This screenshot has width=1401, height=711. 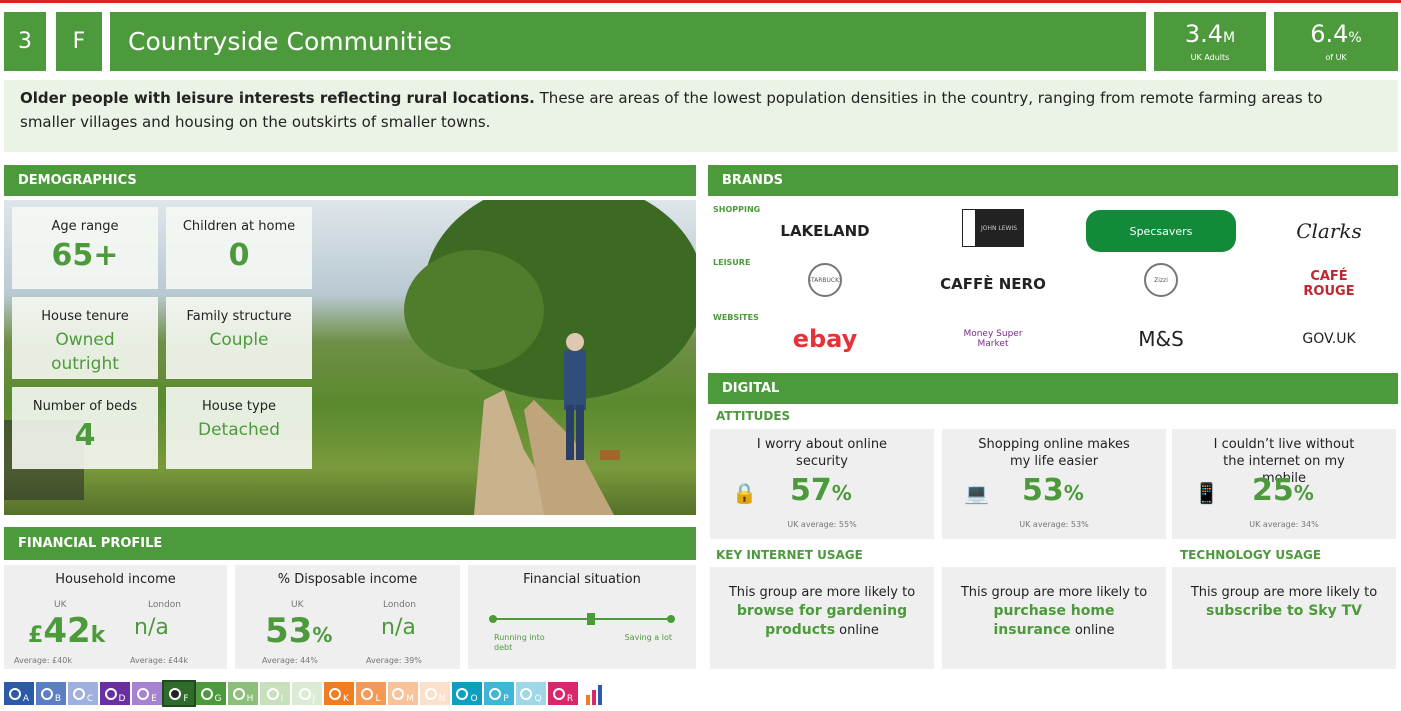 What do you see at coordinates (1161, 231) in the screenshot?
I see `brand-logo: Specsavers` at bounding box center [1161, 231].